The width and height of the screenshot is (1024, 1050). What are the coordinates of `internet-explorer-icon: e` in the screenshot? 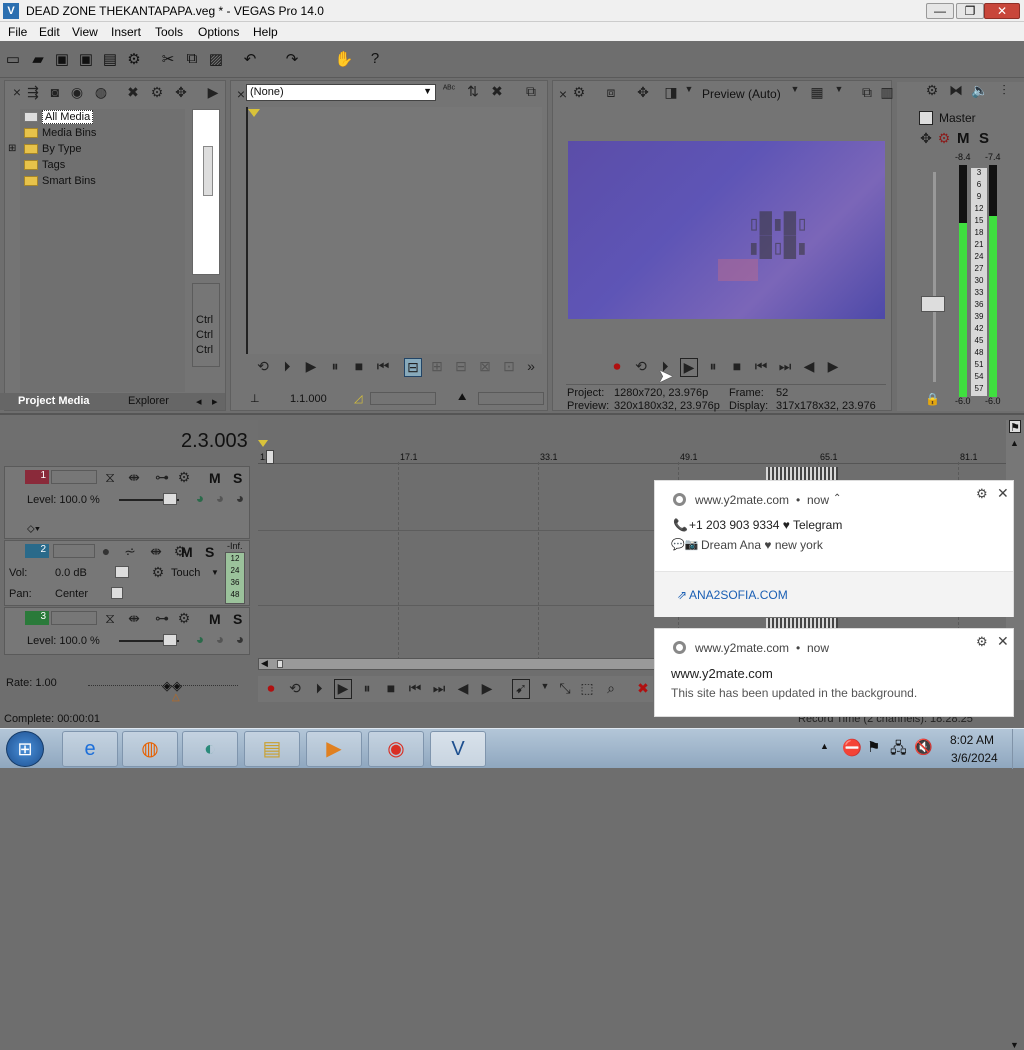 It's located at (90, 749).